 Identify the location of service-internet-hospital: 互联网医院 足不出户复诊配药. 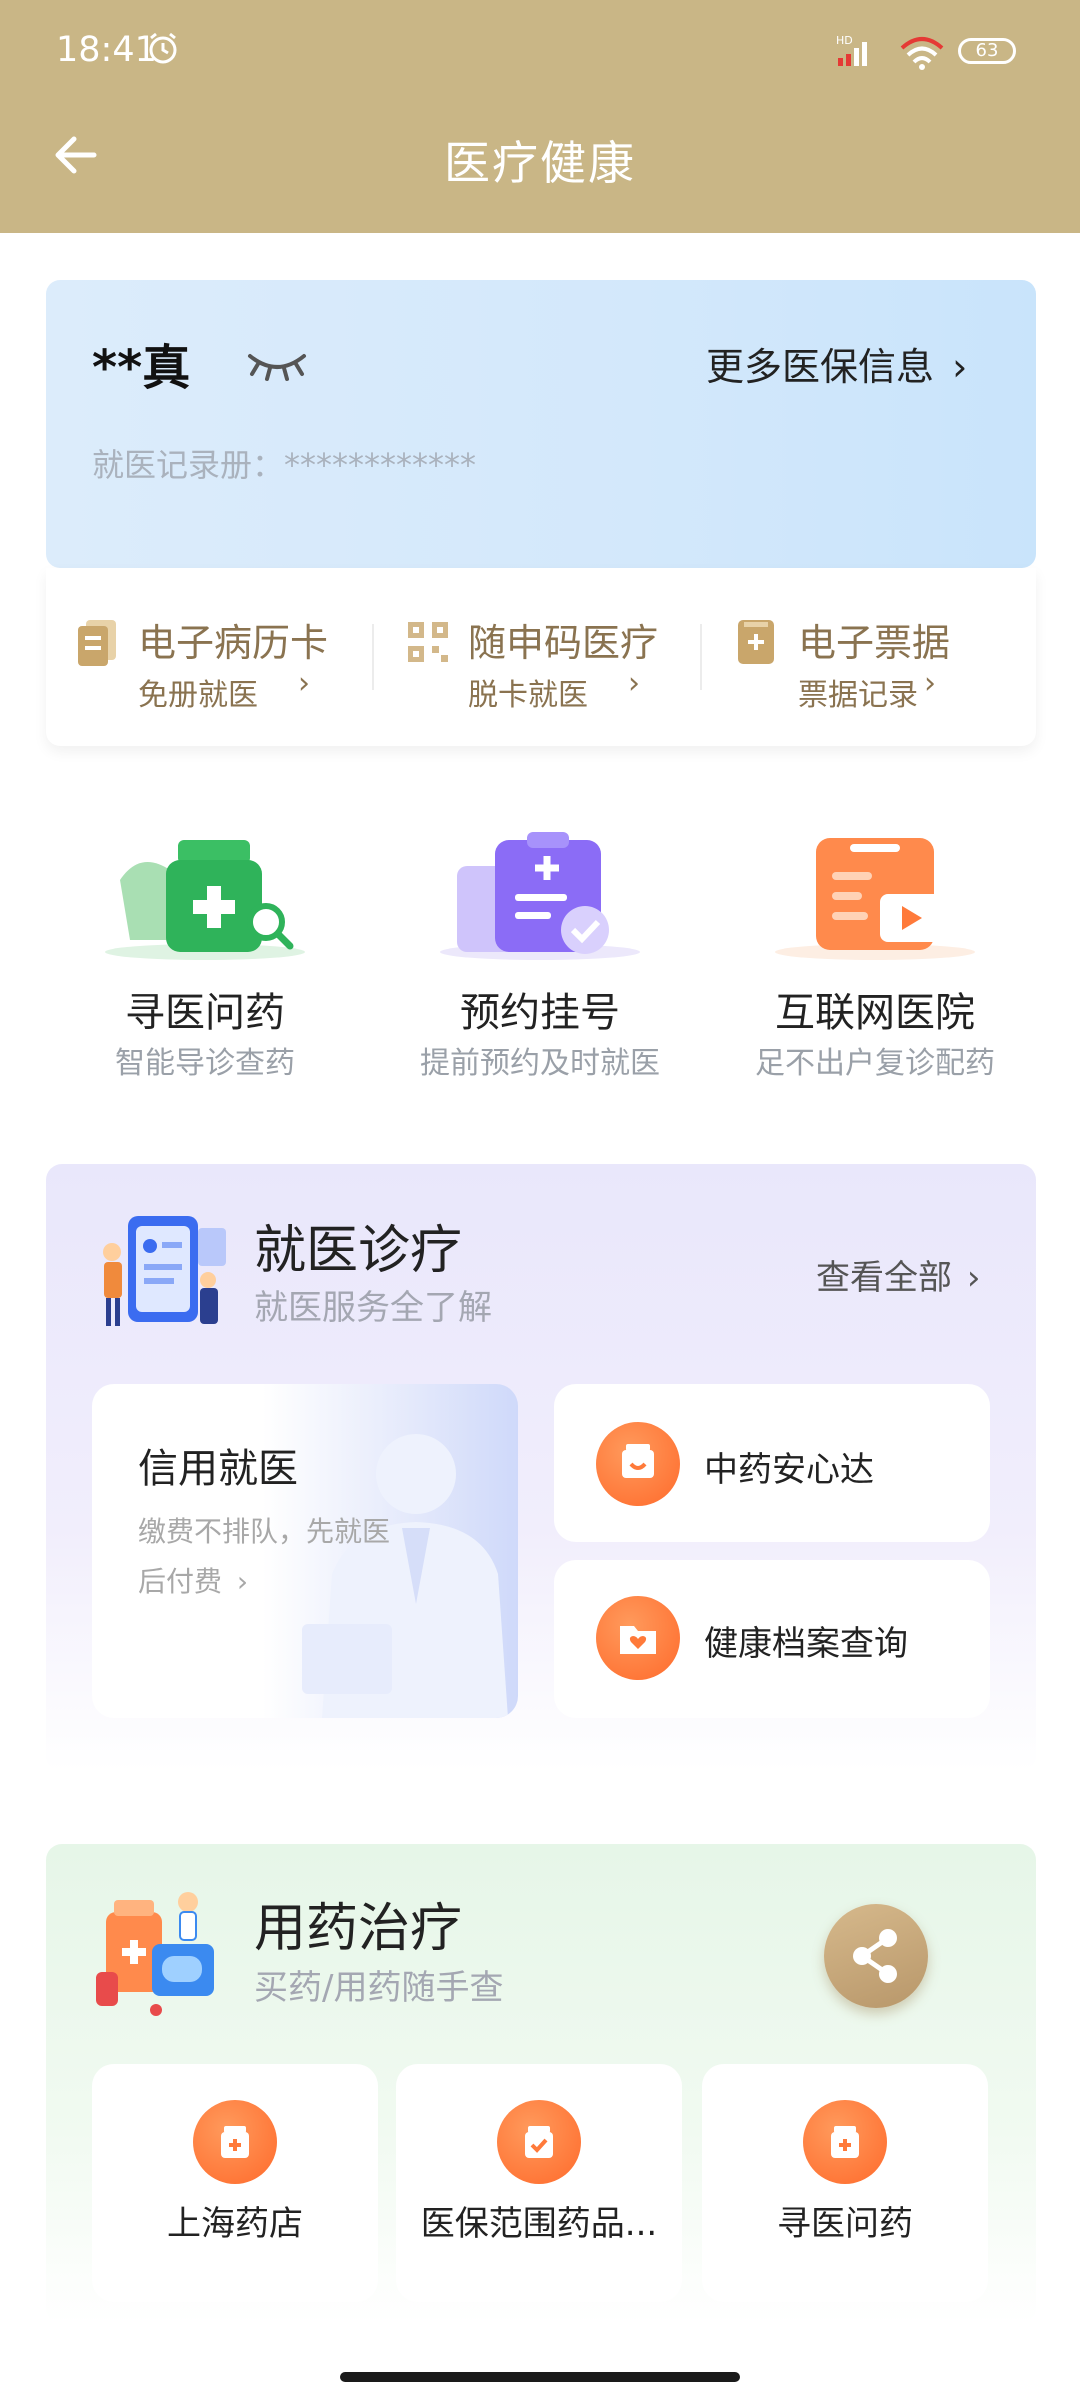
(875, 950).